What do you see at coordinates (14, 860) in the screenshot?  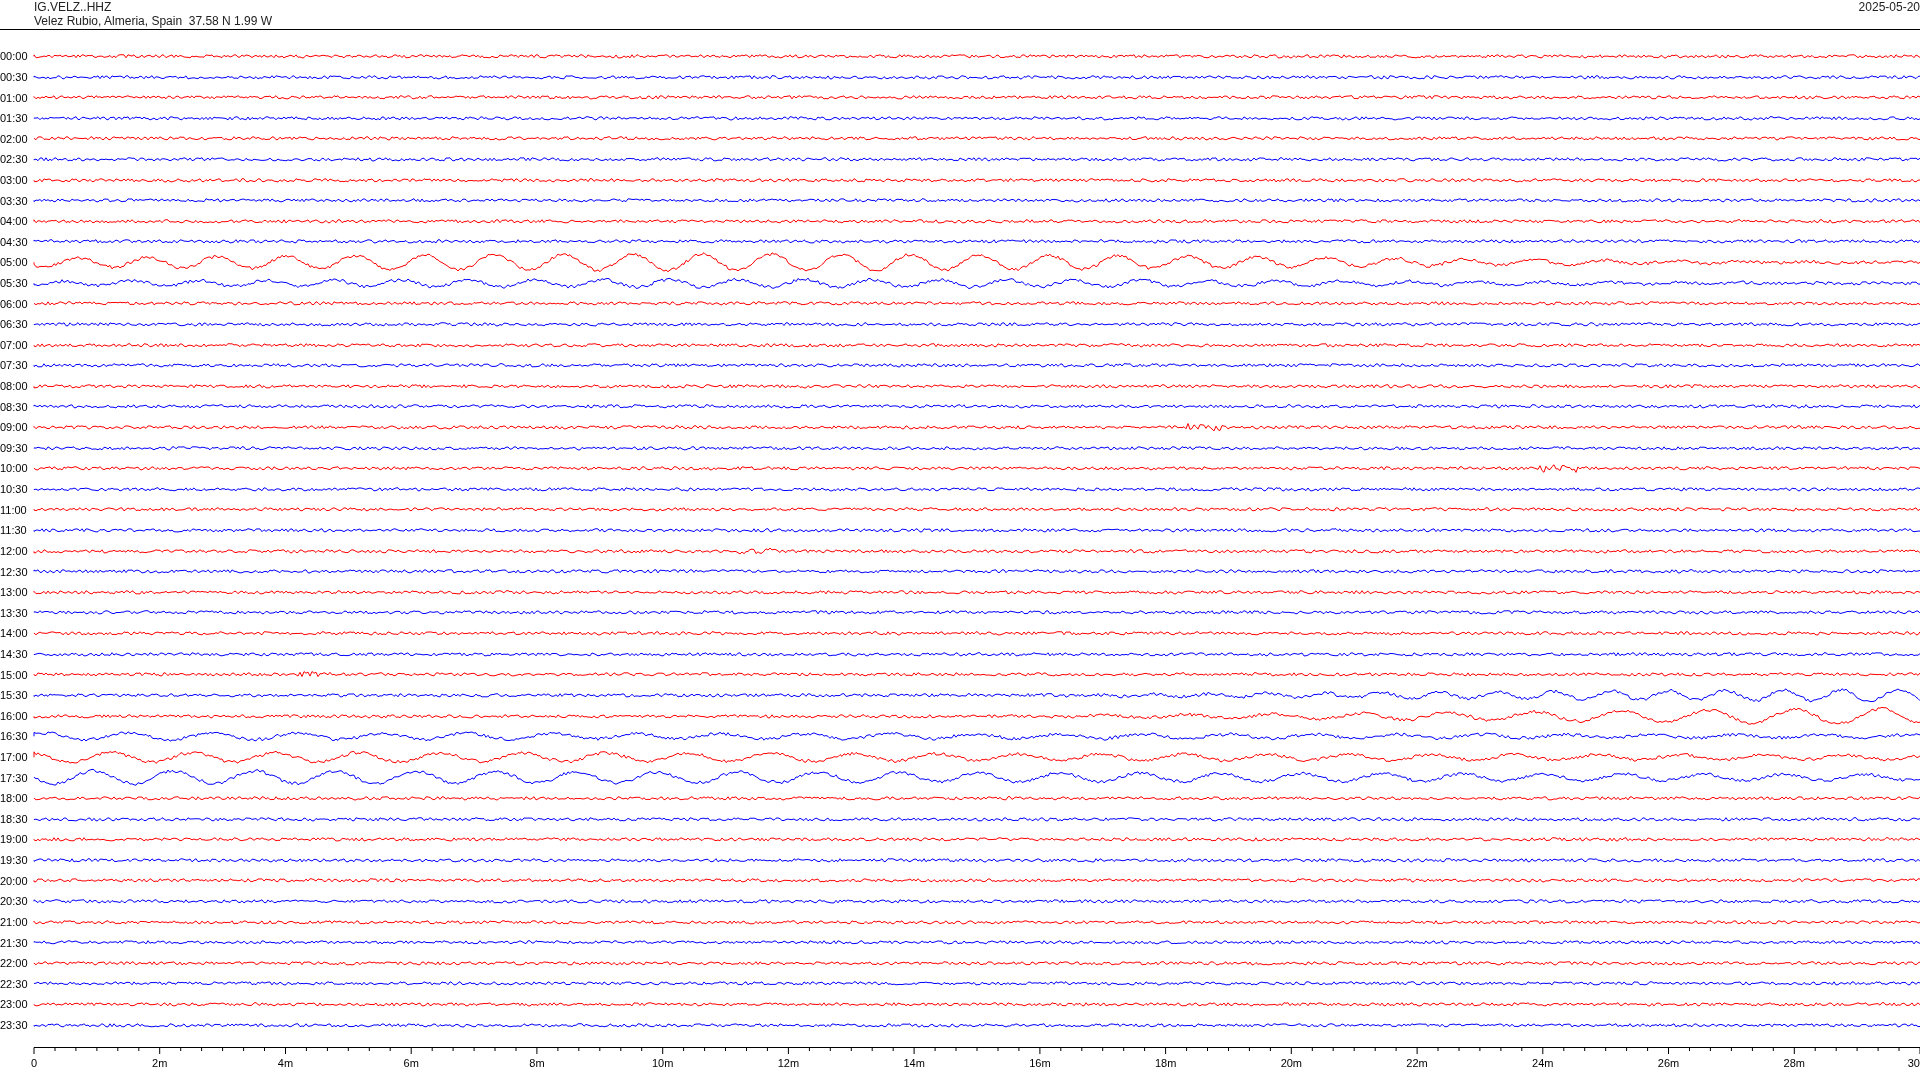 I see `time-label: 19:30` at bounding box center [14, 860].